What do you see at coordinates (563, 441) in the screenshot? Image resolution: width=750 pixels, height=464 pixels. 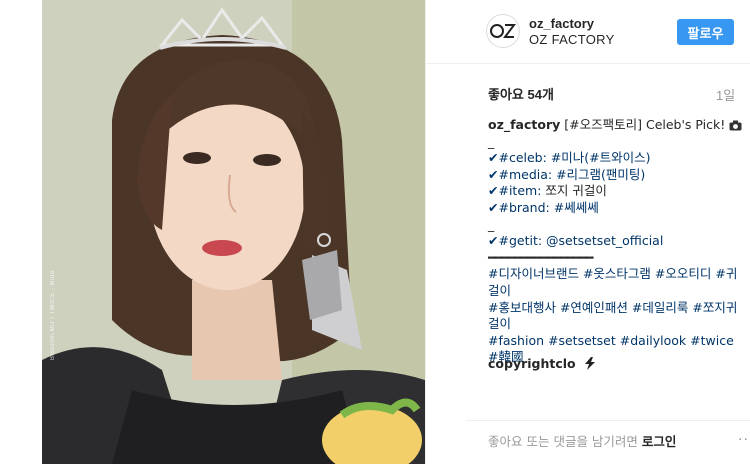 I see `login-prompt-text: 좋아요 또는 댓글을 남기려면` at bounding box center [563, 441].